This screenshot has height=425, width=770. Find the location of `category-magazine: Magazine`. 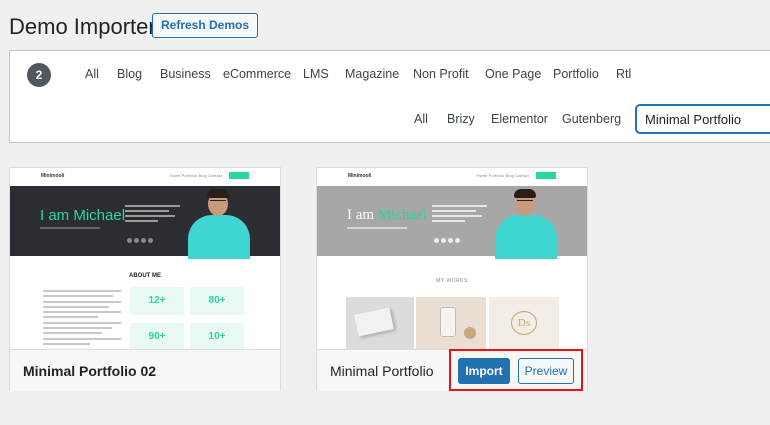

category-magazine: Magazine is located at coordinates (372, 74).